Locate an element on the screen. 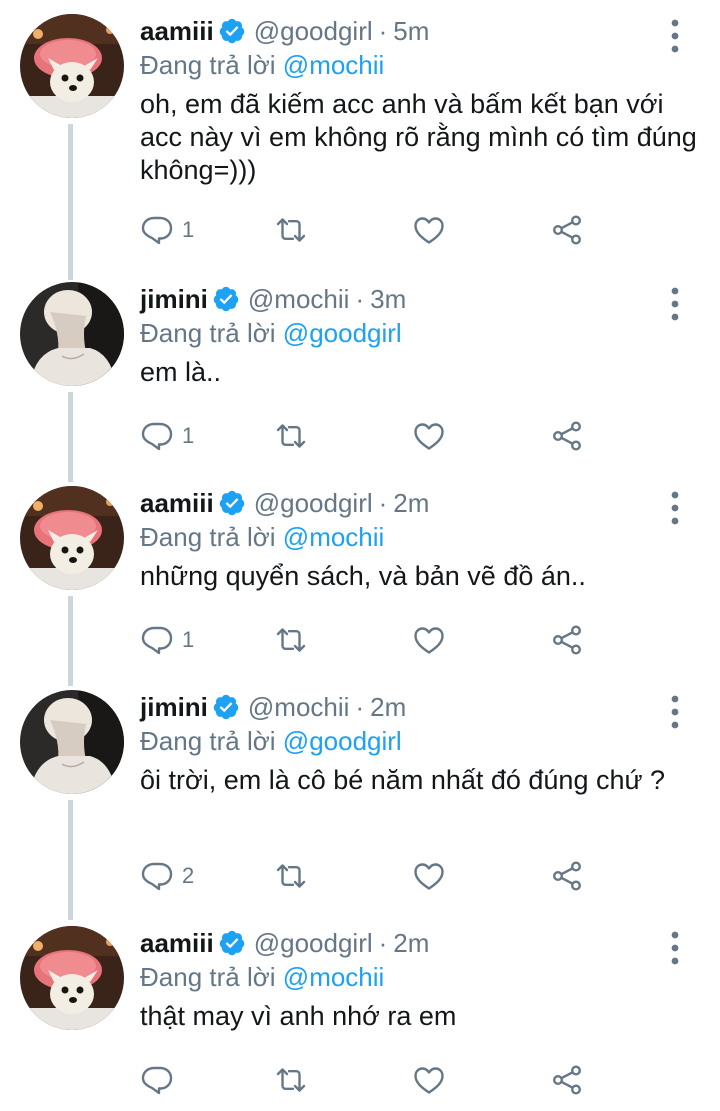 The width and height of the screenshot is (720, 1111). tweet-actions: 2 is located at coordinates (370, 876).